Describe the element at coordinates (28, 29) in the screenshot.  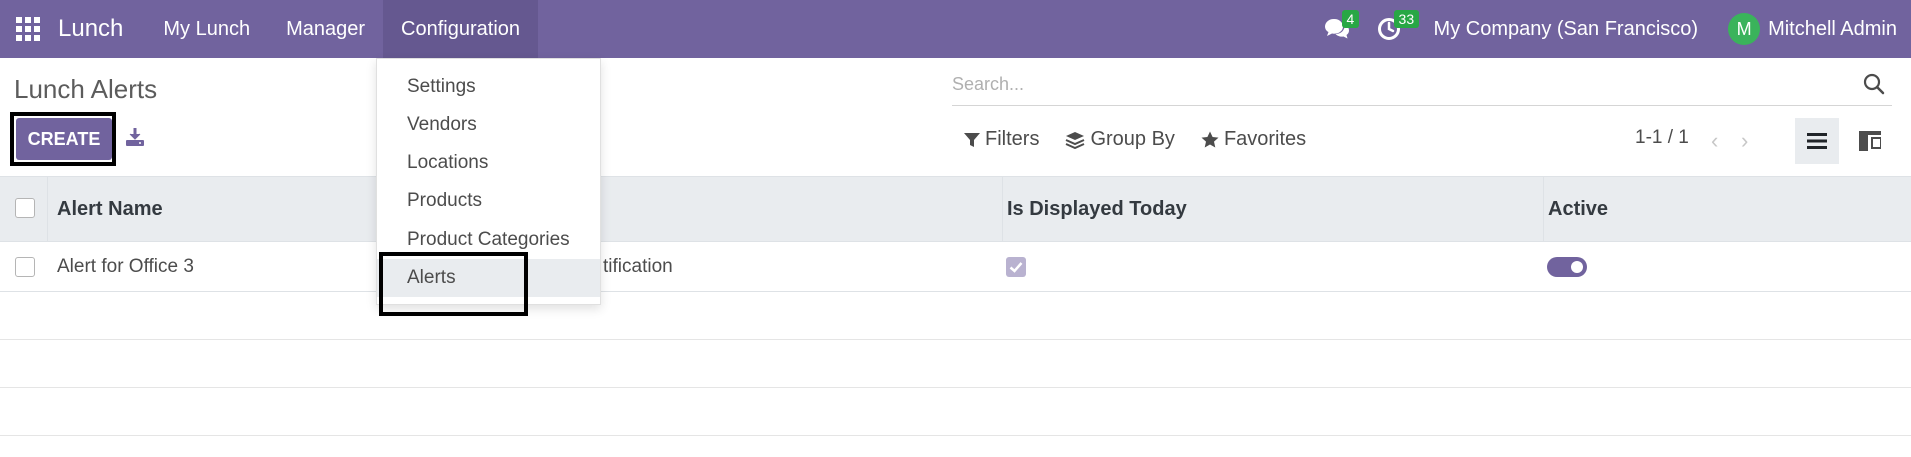
I see `apps-menu-icon` at that location.